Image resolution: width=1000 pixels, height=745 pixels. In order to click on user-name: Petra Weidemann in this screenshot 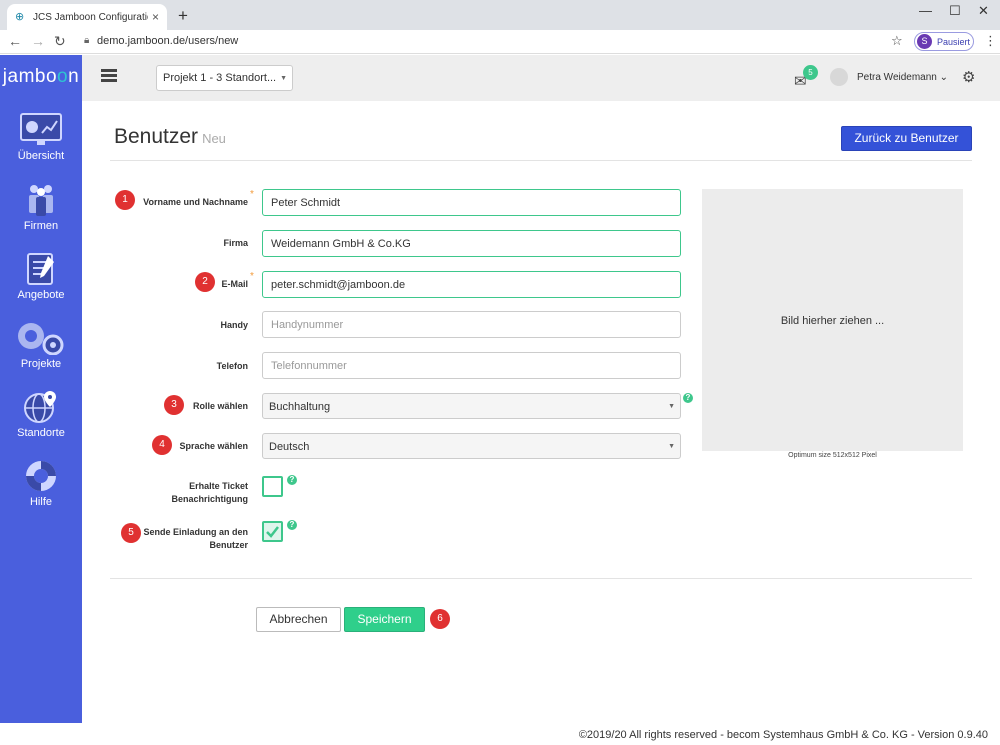, I will do `click(897, 77)`.